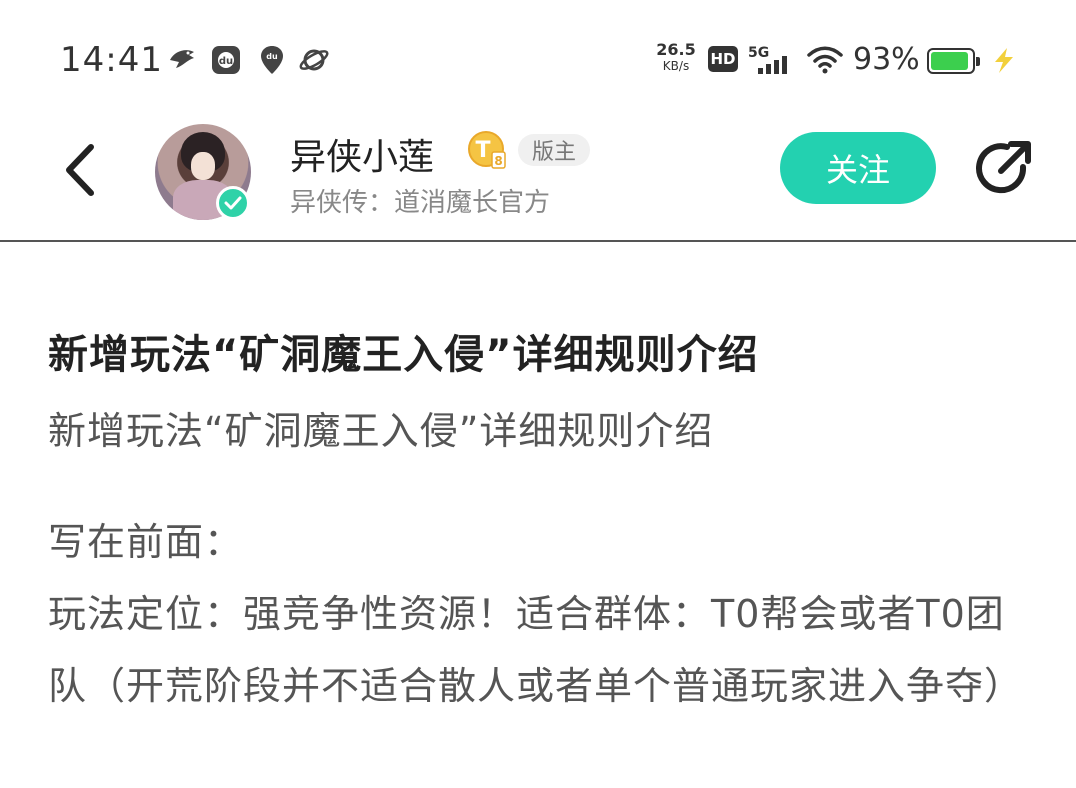 The width and height of the screenshot is (1076, 788). Describe the element at coordinates (146, 542) in the screenshot. I see `post-paragraph: 写在前面：` at that location.